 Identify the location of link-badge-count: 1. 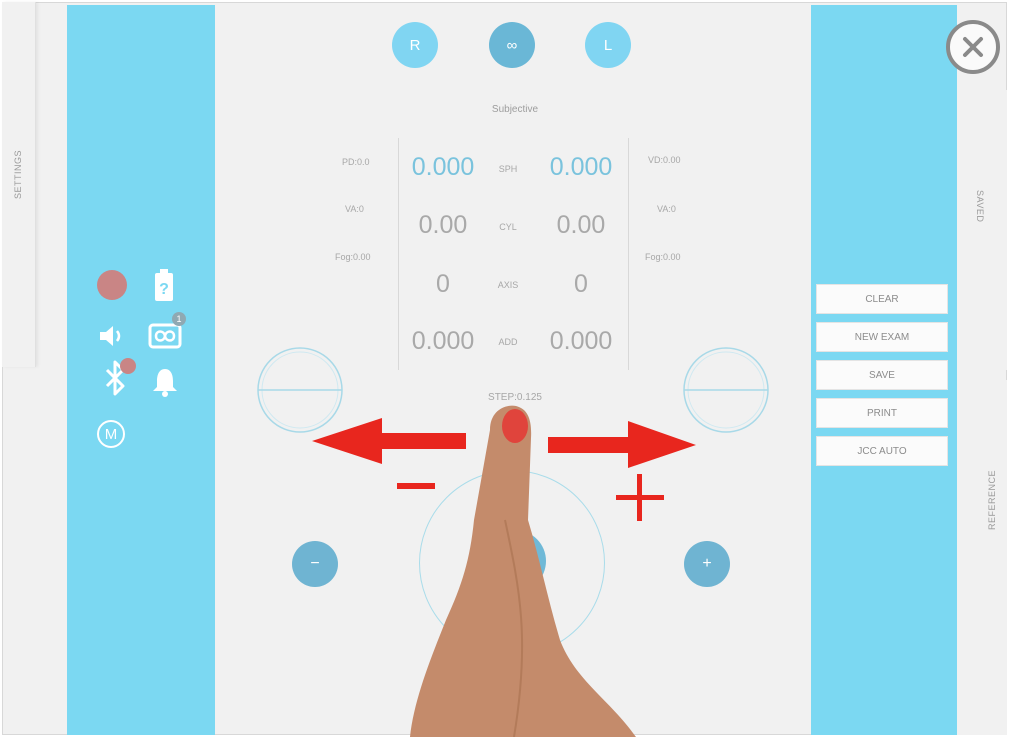
(178, 319).